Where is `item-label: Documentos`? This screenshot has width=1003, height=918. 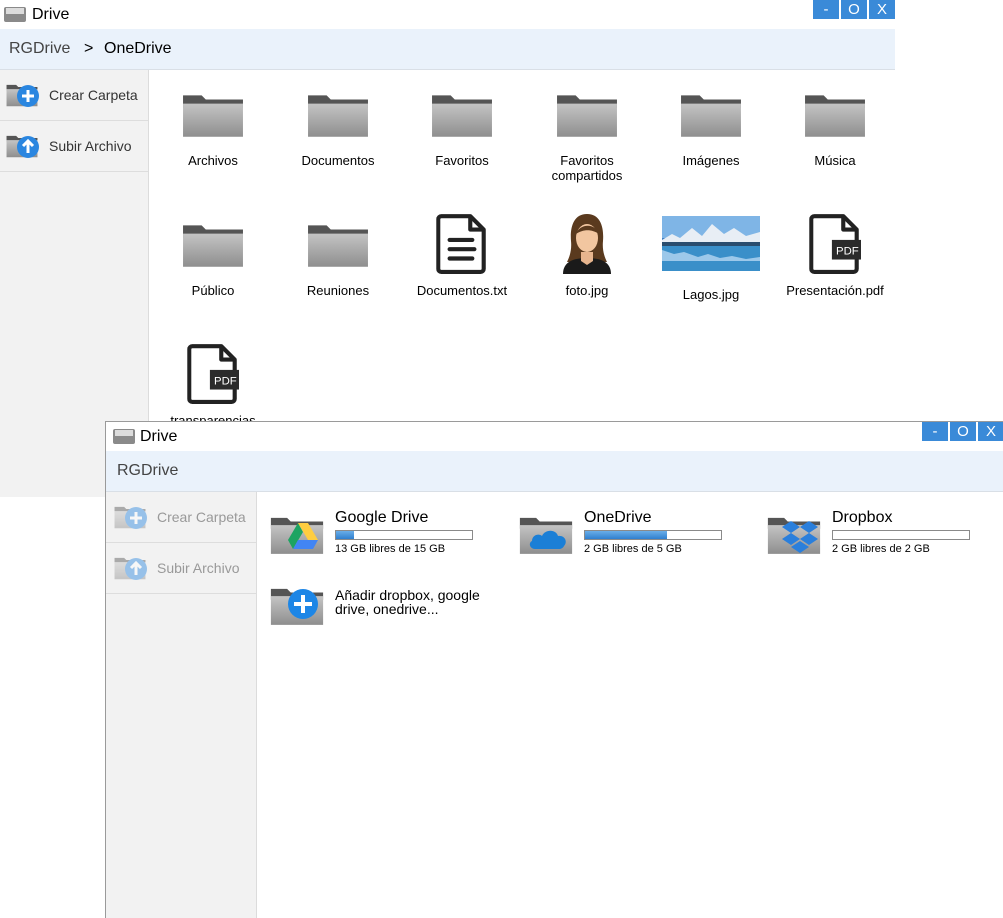 item-label: Documentos is located at coordinates (338, 160).